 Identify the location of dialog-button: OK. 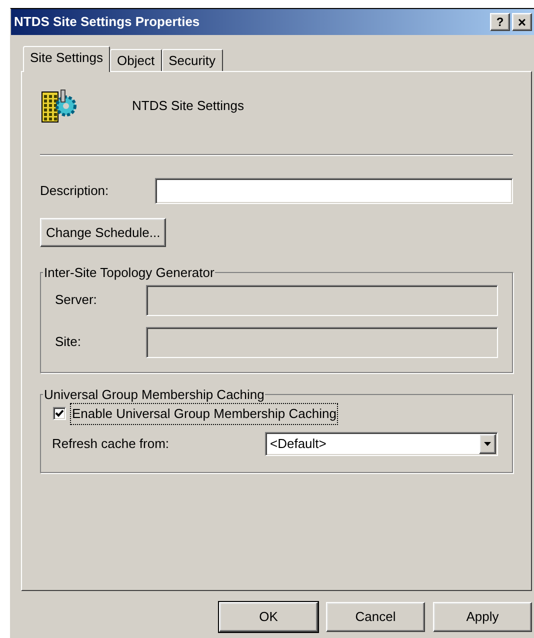
(268, 617).